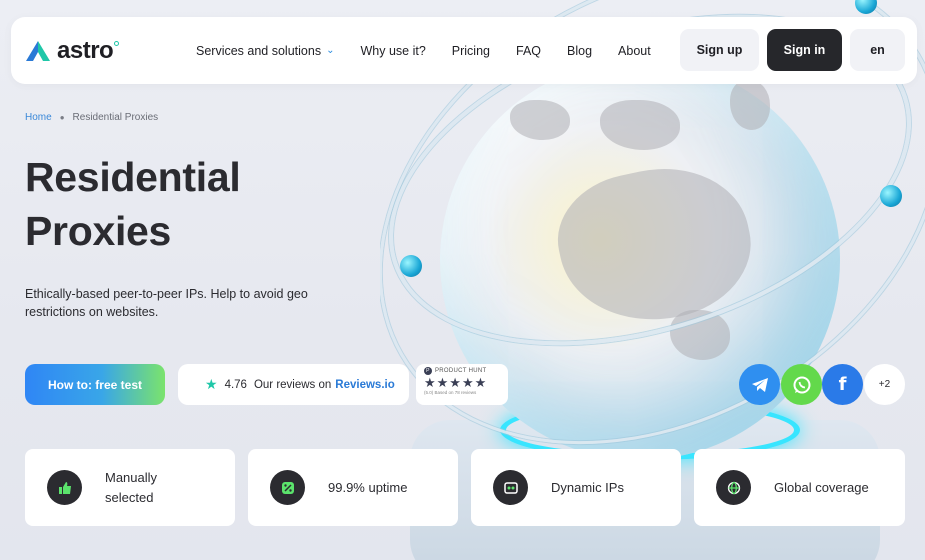 The height and width of the screenshot is (560, 925). What do you see at coordinates (719, 50) in the screenshot?
I see `sign-up-button: Sign up` at bounding box center [719, 50].